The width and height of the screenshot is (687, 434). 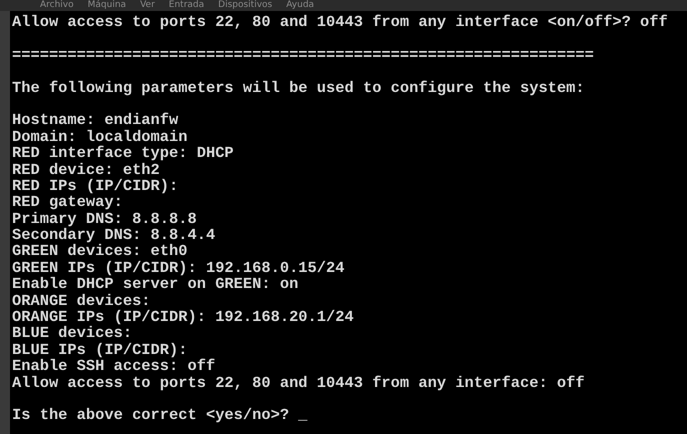 I want to click on menu-item: Ver, so click(x=147, y=5).